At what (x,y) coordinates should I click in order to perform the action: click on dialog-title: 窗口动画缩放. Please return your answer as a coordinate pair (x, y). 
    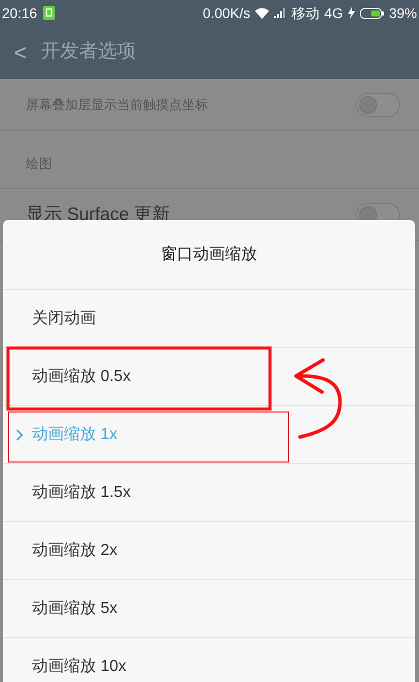
    Looking at the image, I should click on (209, 254).